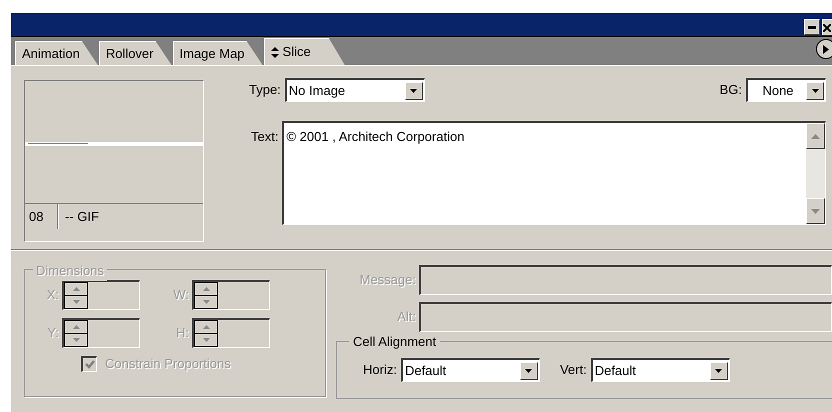  I want to click on field-label: Y:, so click(52, 333).